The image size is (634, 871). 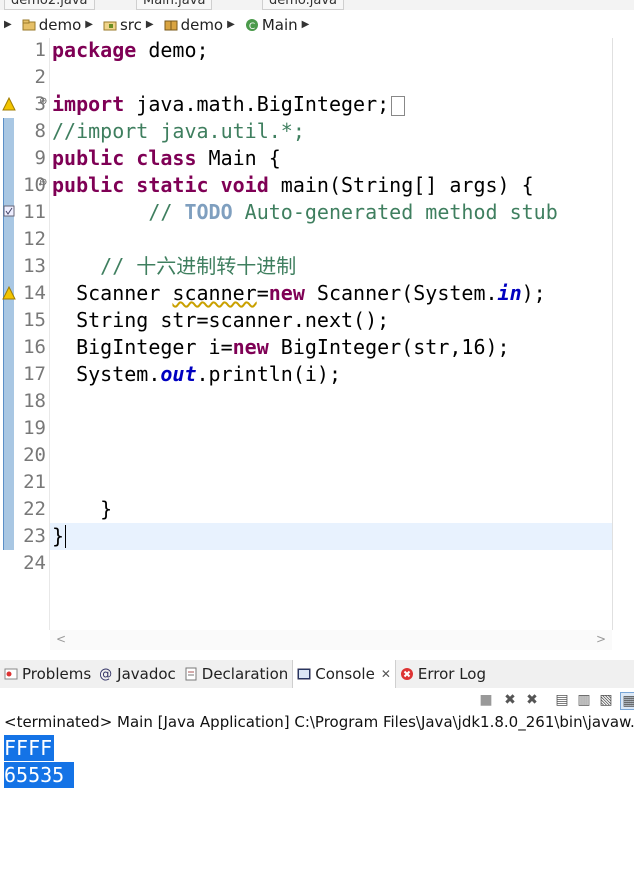 I want to click on line-number: 10, so click(x=34, y=185).